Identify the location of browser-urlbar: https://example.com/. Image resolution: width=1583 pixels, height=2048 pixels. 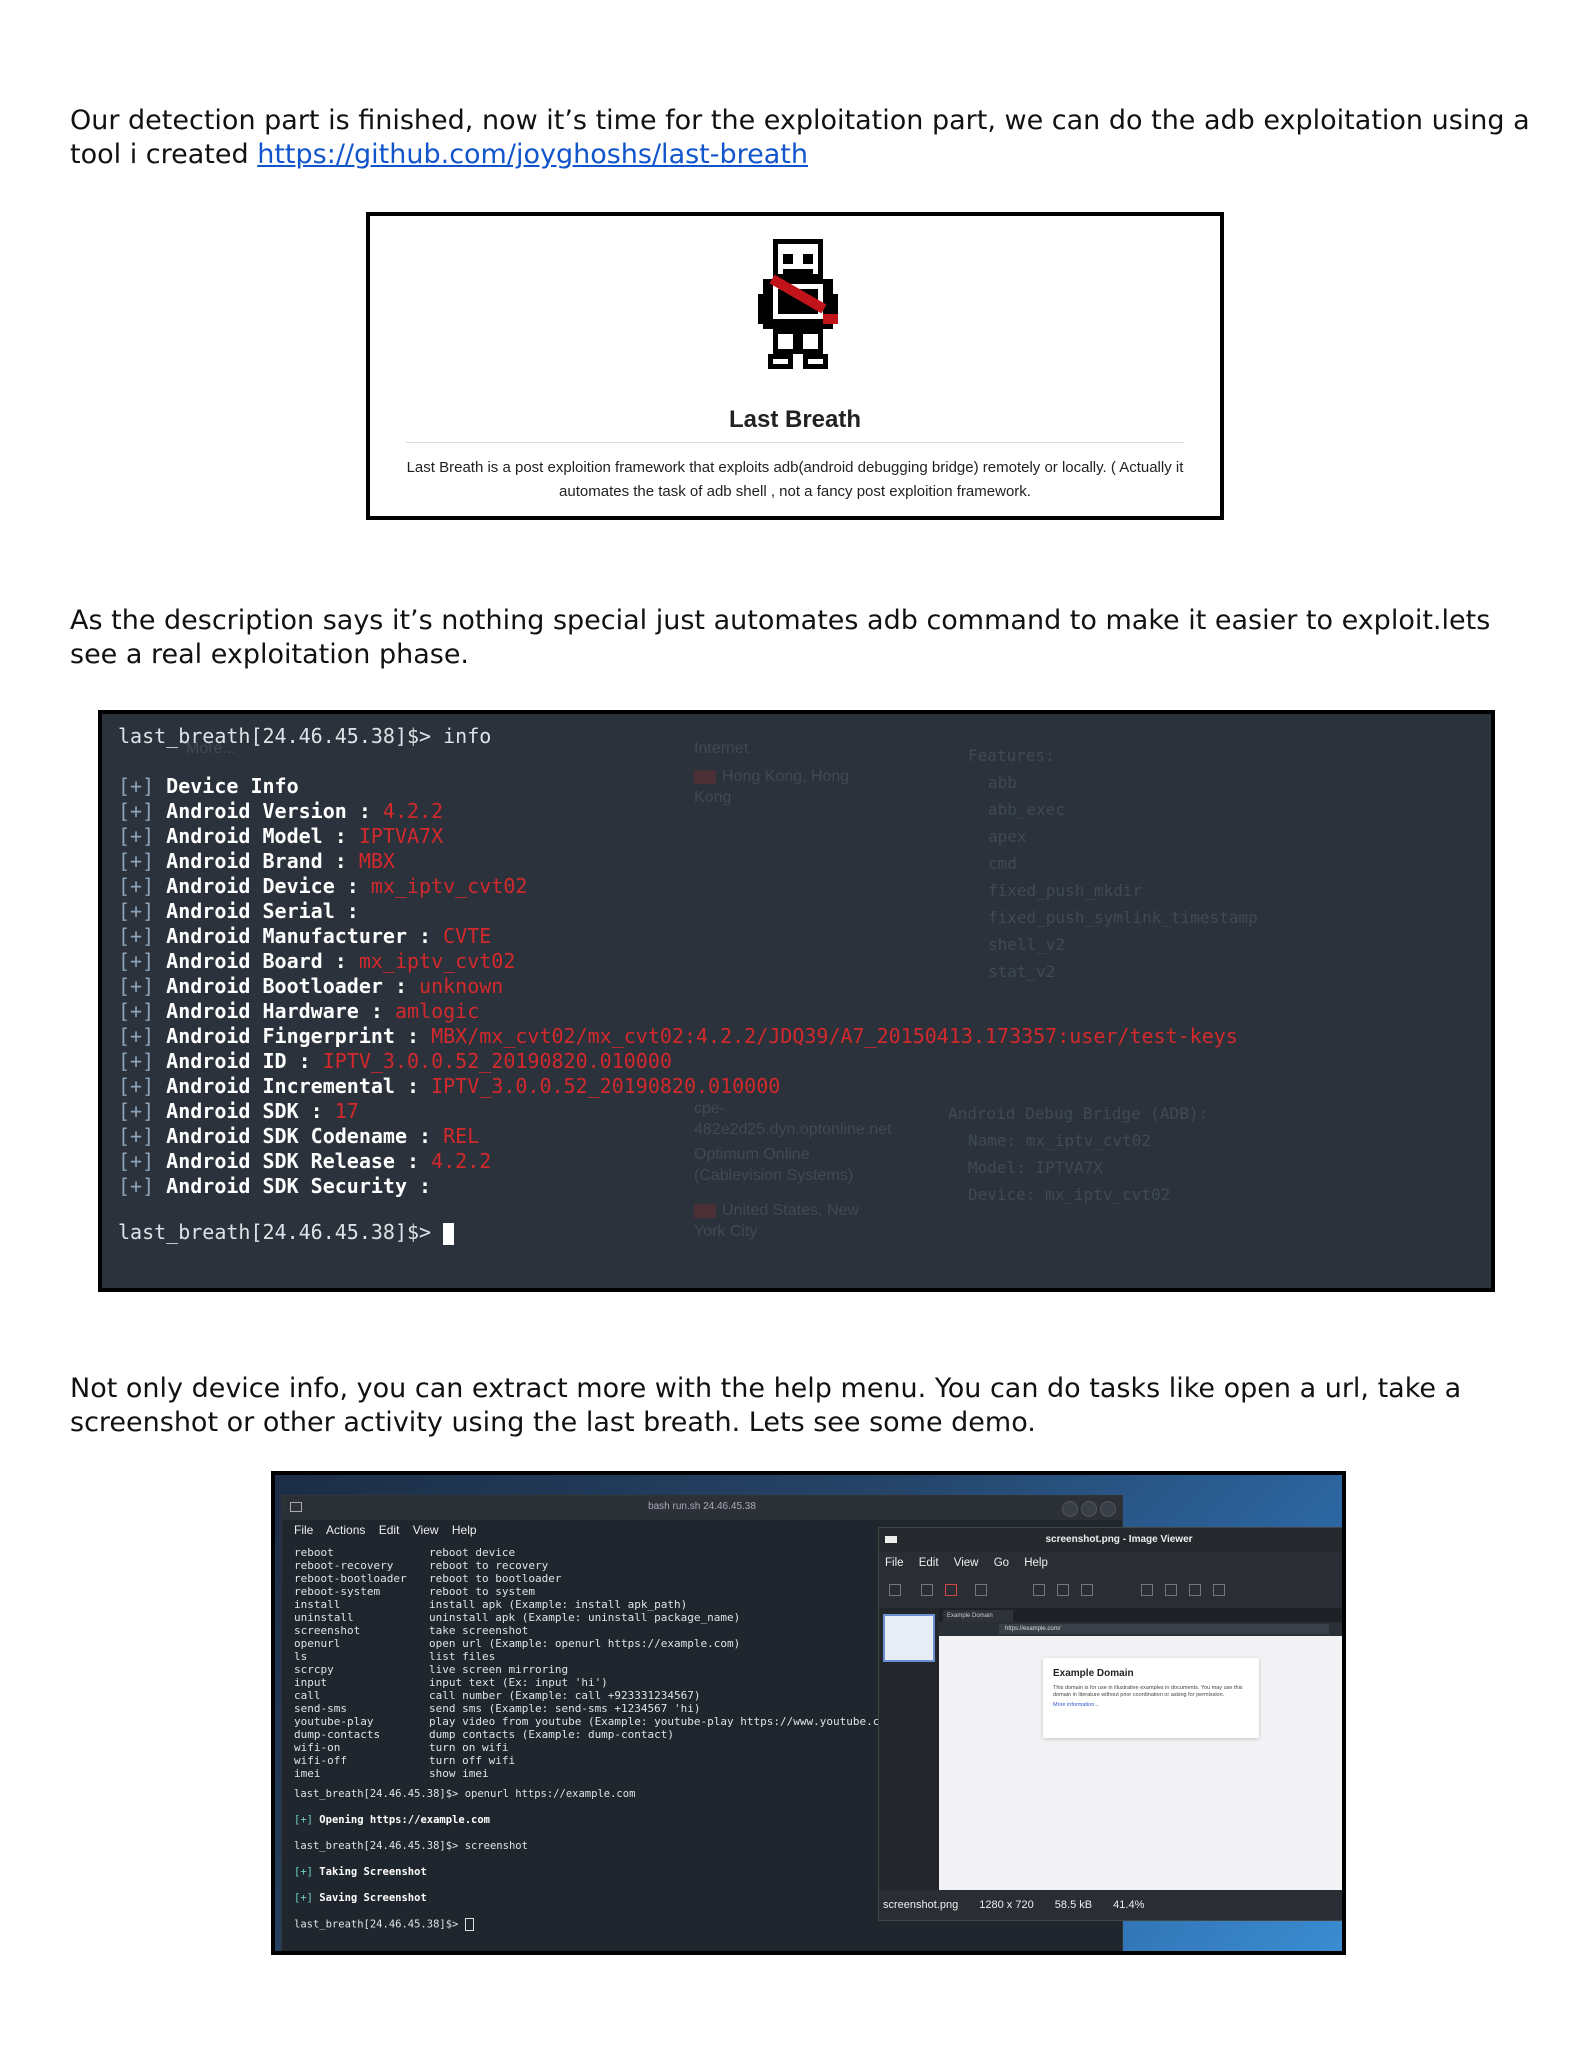
(1140, 1629).